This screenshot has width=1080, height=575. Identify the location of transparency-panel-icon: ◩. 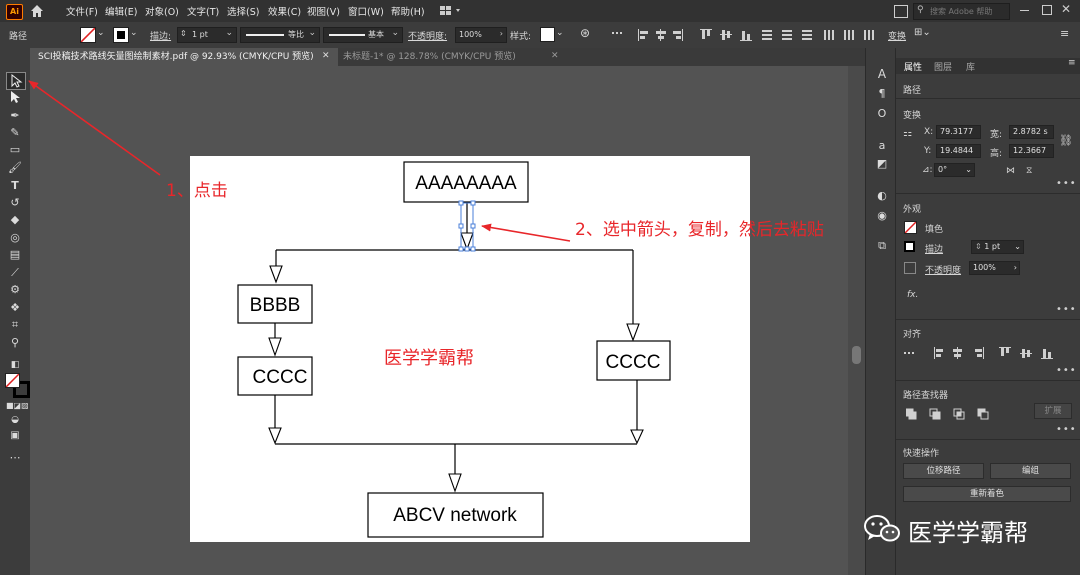
(882, 164).